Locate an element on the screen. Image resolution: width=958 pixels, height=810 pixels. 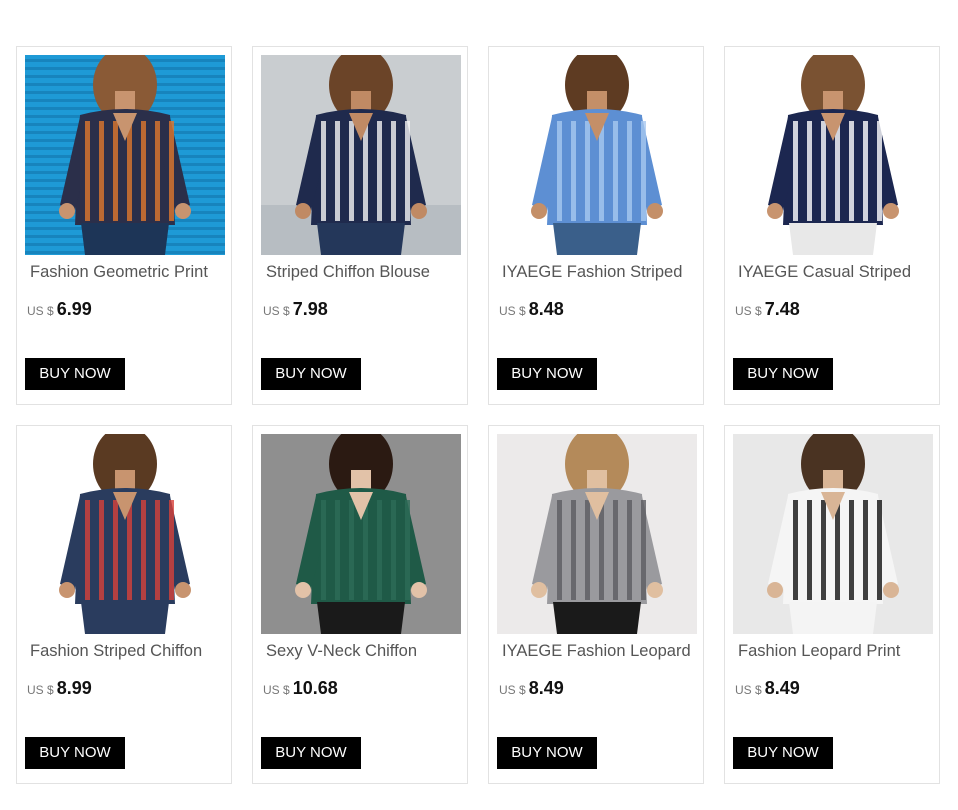
product-price: US $8.48 is located at coordinates (531, 309).